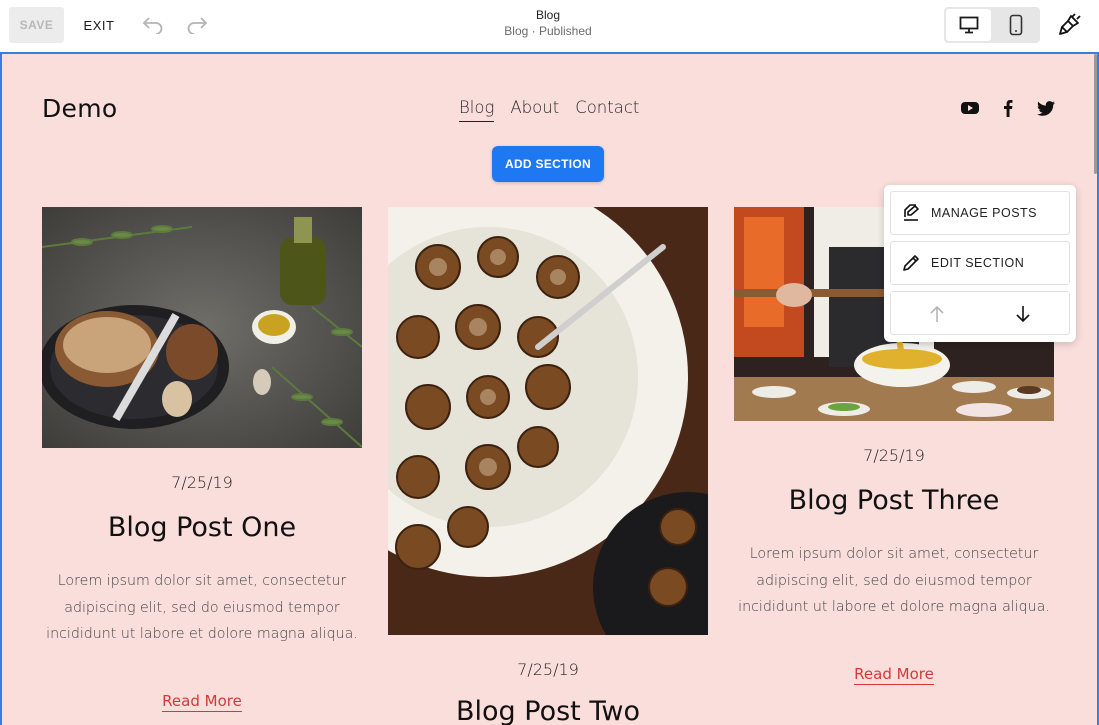  What do you see at coordinates (937, 314) in the screenshot?
I see `arrow-up-icon` at bounding box center [937, 314].